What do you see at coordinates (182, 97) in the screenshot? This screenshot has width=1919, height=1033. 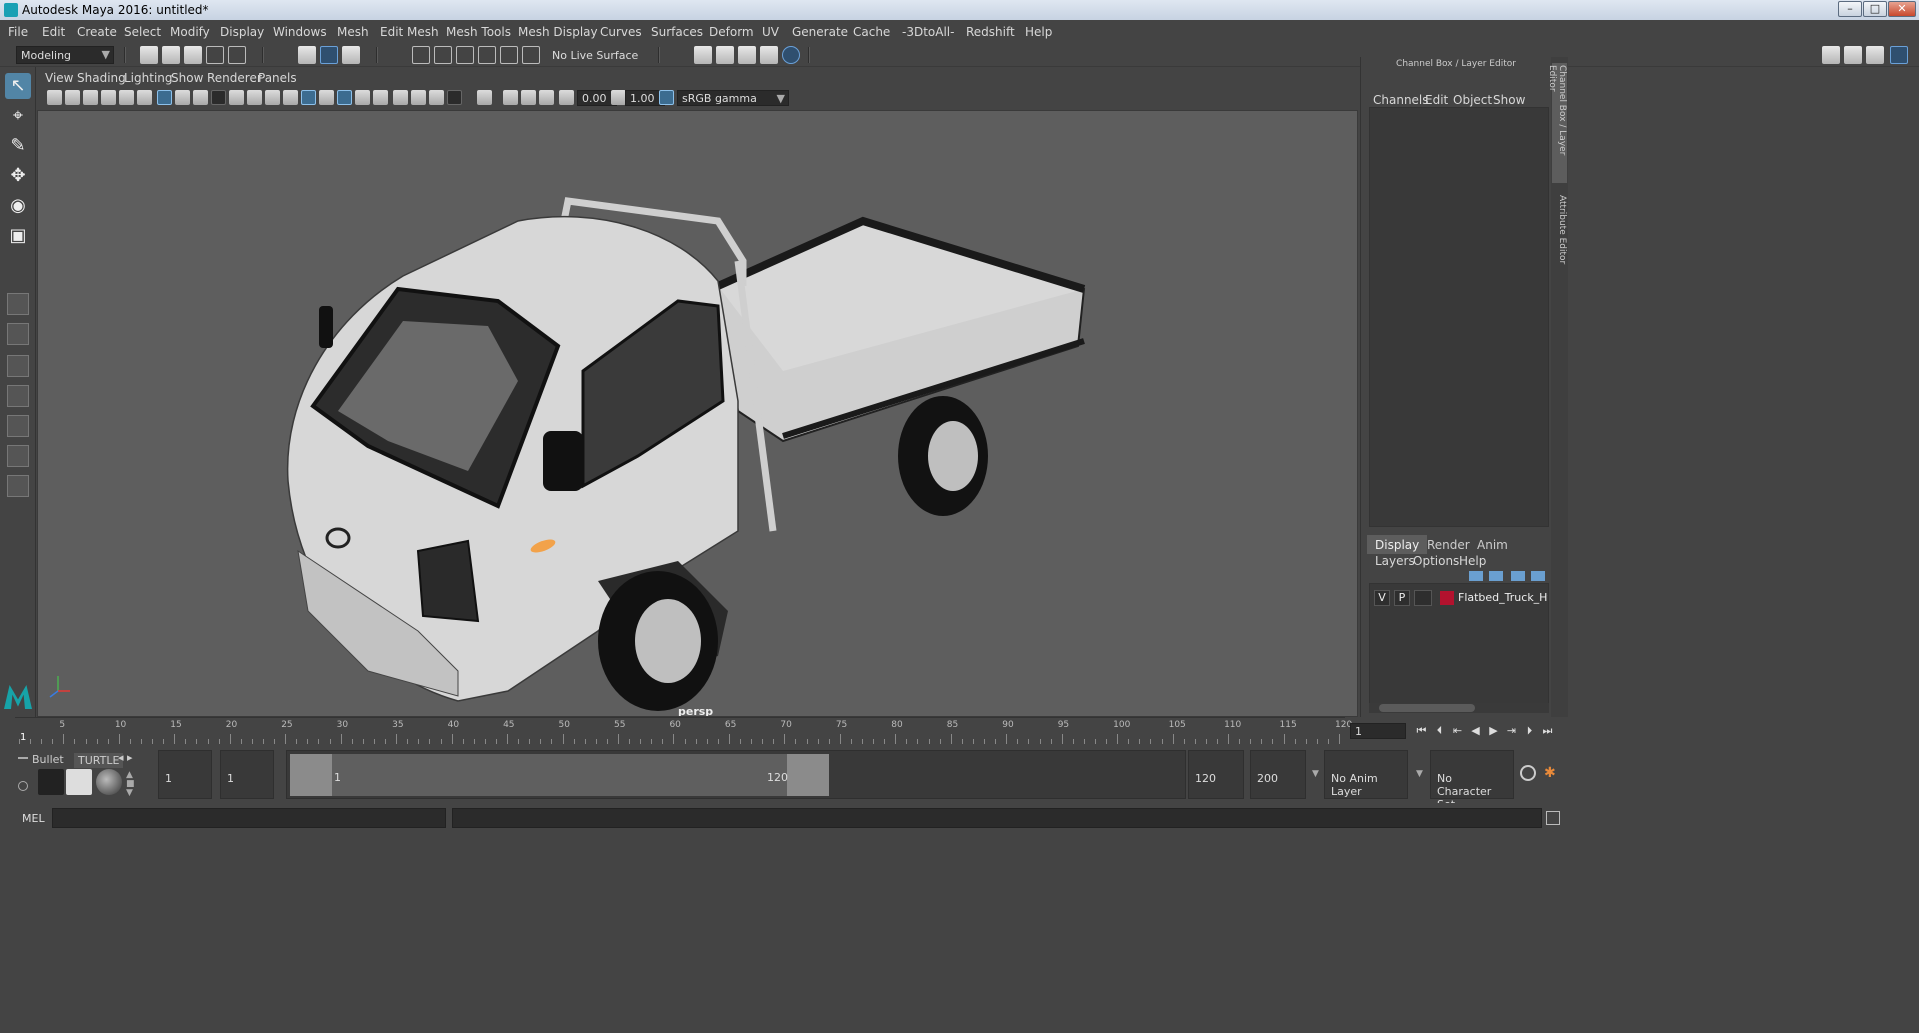 I see `film-gate-icon` at bounding box center [182, 97].